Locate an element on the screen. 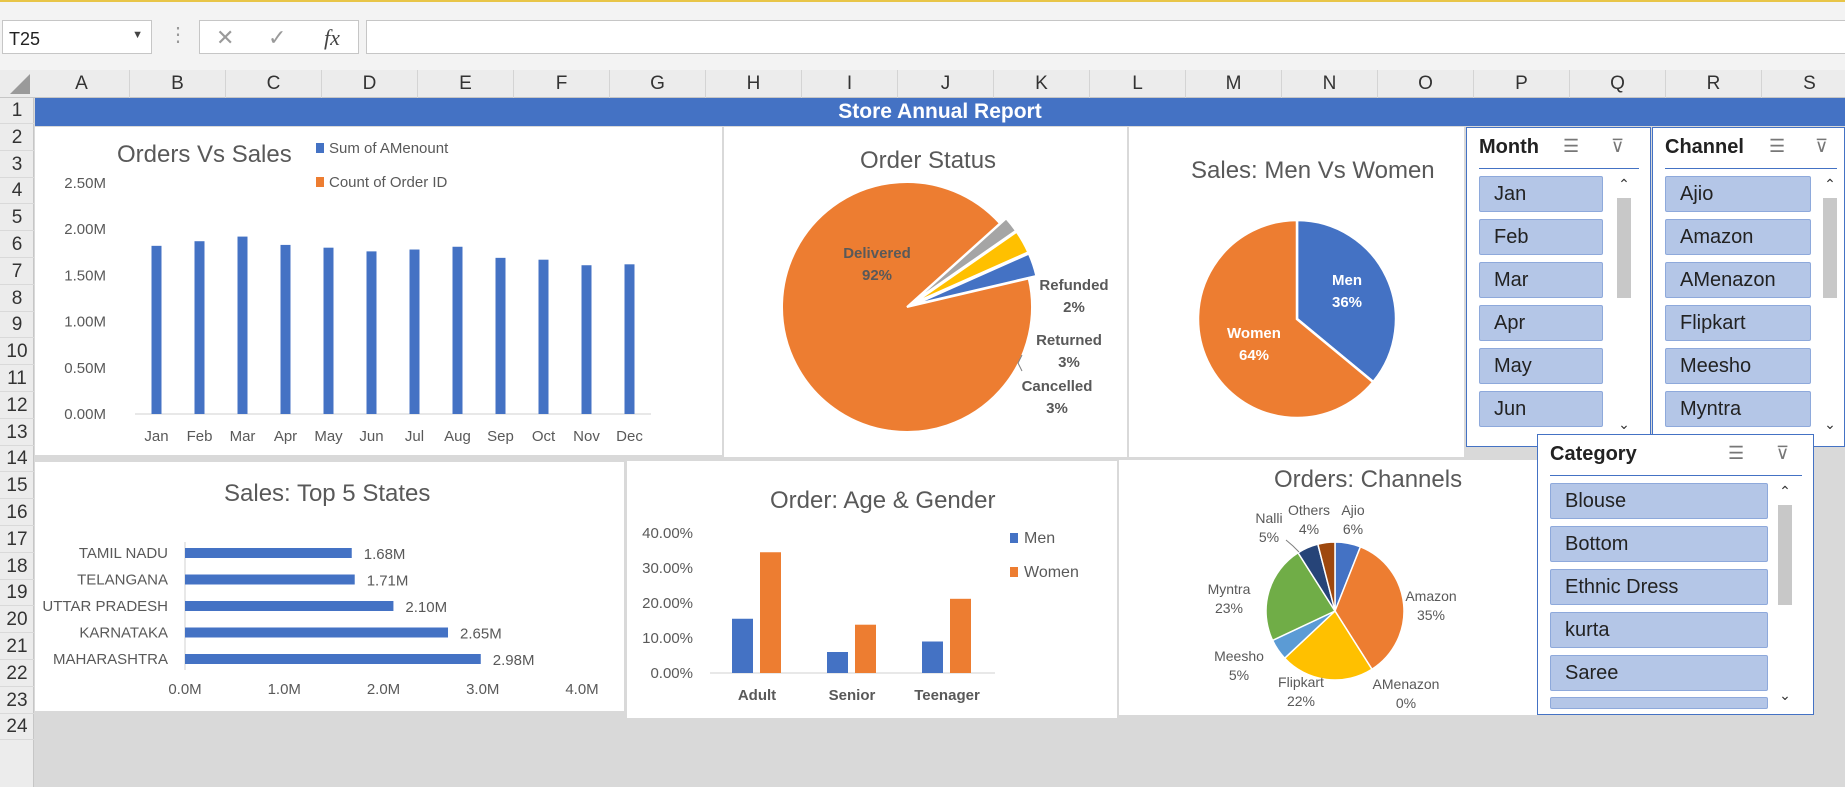  row-header: 22 is located at coordinates (17, 674).